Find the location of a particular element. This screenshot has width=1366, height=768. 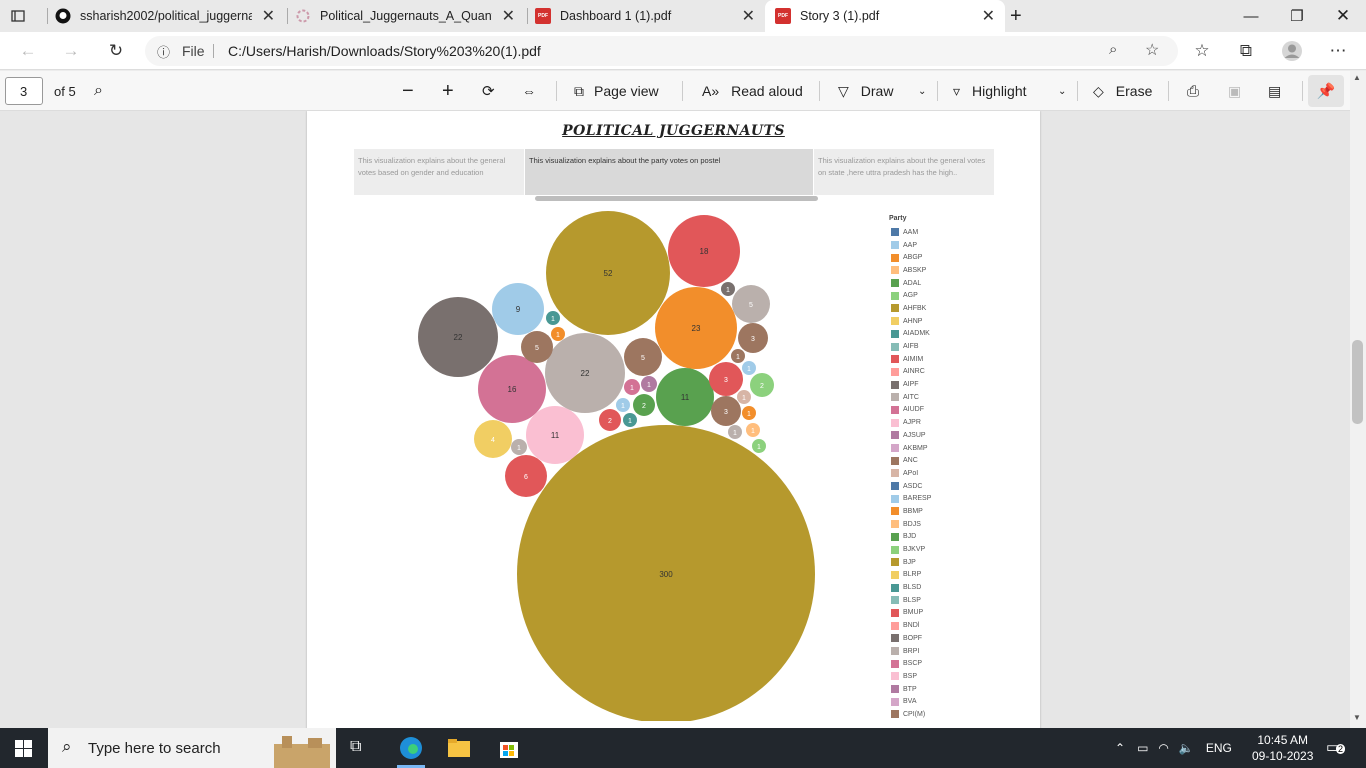

windows-start-icon is located at coordinates (23, 751).